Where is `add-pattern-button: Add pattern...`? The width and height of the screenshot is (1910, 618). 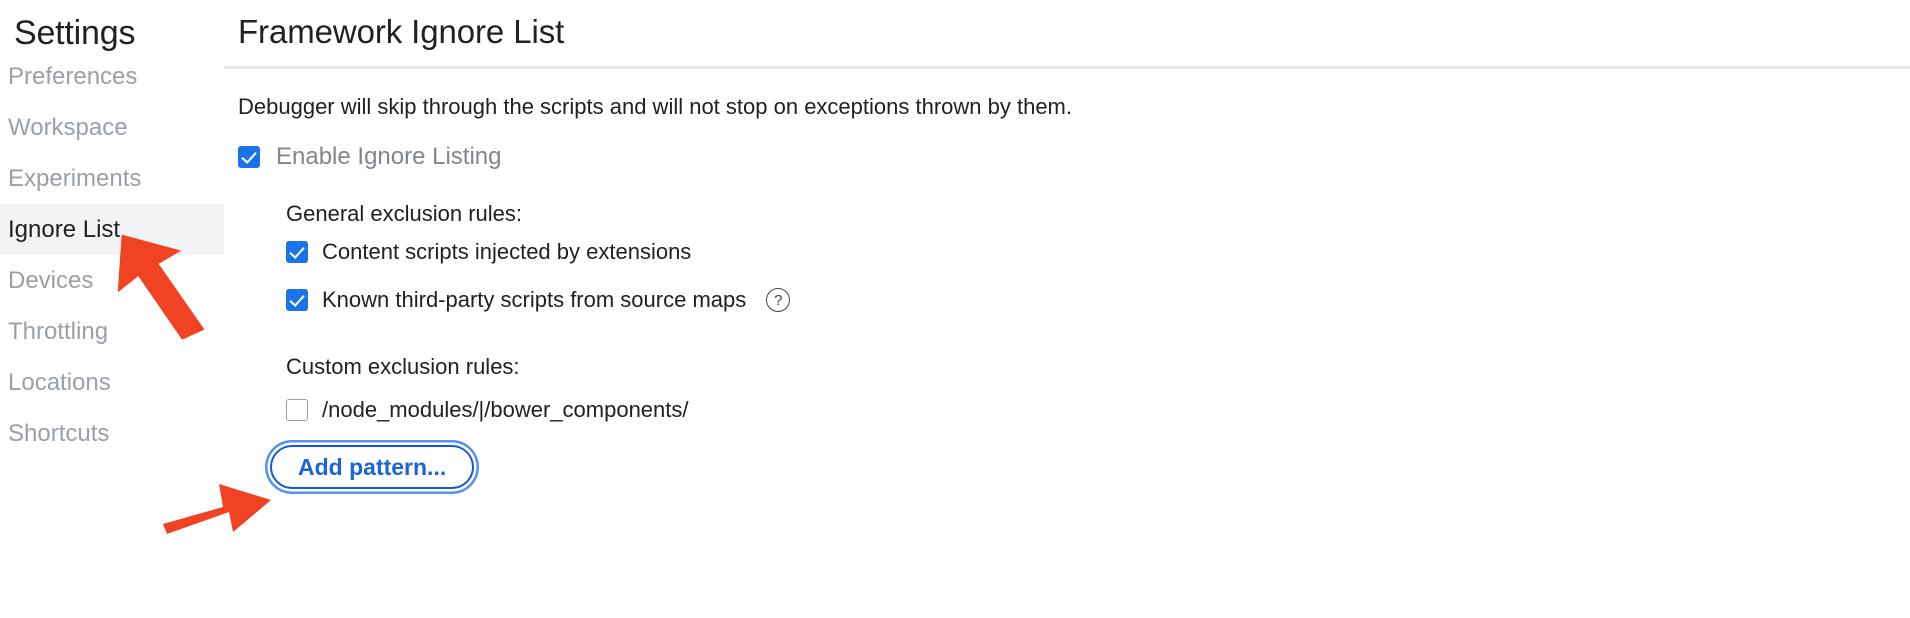 add-pattern-button: Add pattern... is located at coordinates (372, 467).